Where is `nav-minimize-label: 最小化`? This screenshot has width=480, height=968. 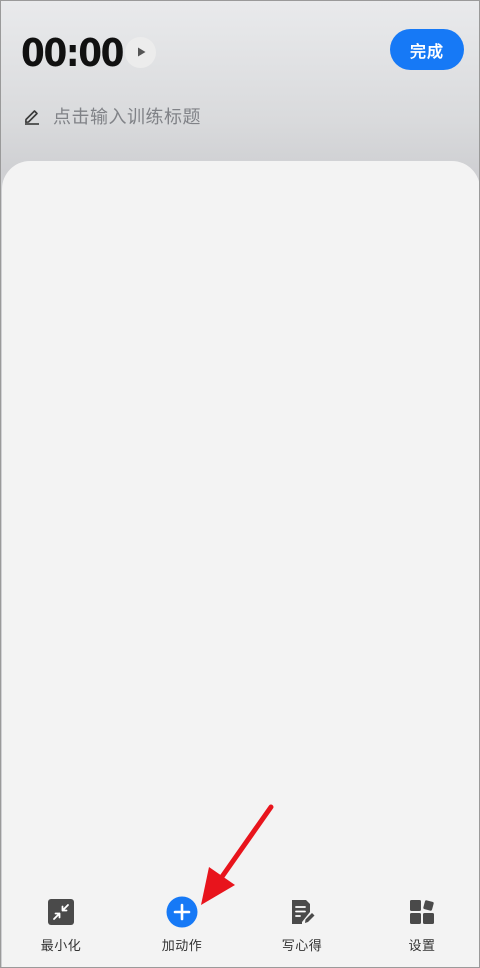
nav-minimize-label: 最小化 is located at coordinates (61, 946).